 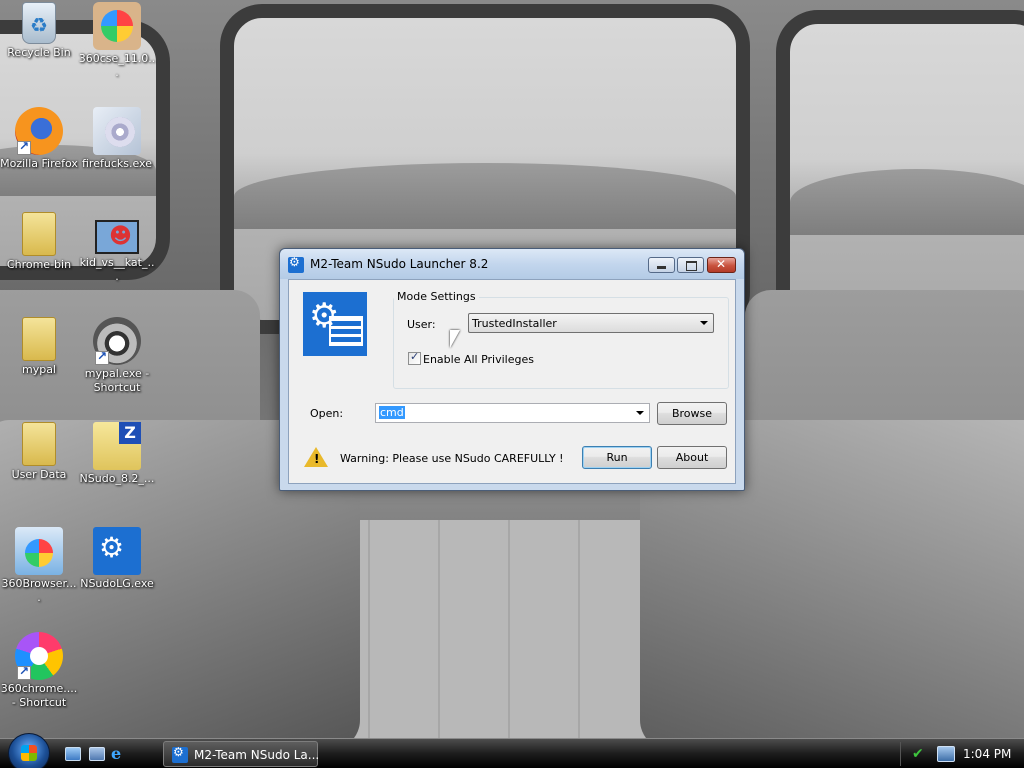 What do you see at coordinates (455, 339) in the screenshot?
I see `mouse-cursor-icon` at bounding box center [455, 339].